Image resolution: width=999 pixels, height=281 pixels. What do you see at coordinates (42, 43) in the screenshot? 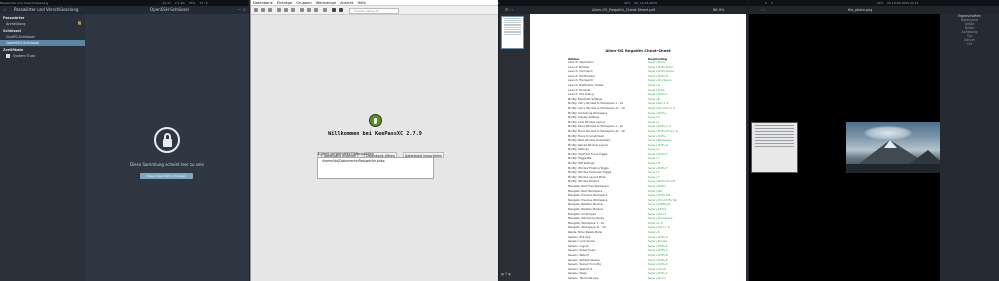
I see `sidebar-item-openssh: OpenSSH-Schlüssel` at bounding box center [42, 43].